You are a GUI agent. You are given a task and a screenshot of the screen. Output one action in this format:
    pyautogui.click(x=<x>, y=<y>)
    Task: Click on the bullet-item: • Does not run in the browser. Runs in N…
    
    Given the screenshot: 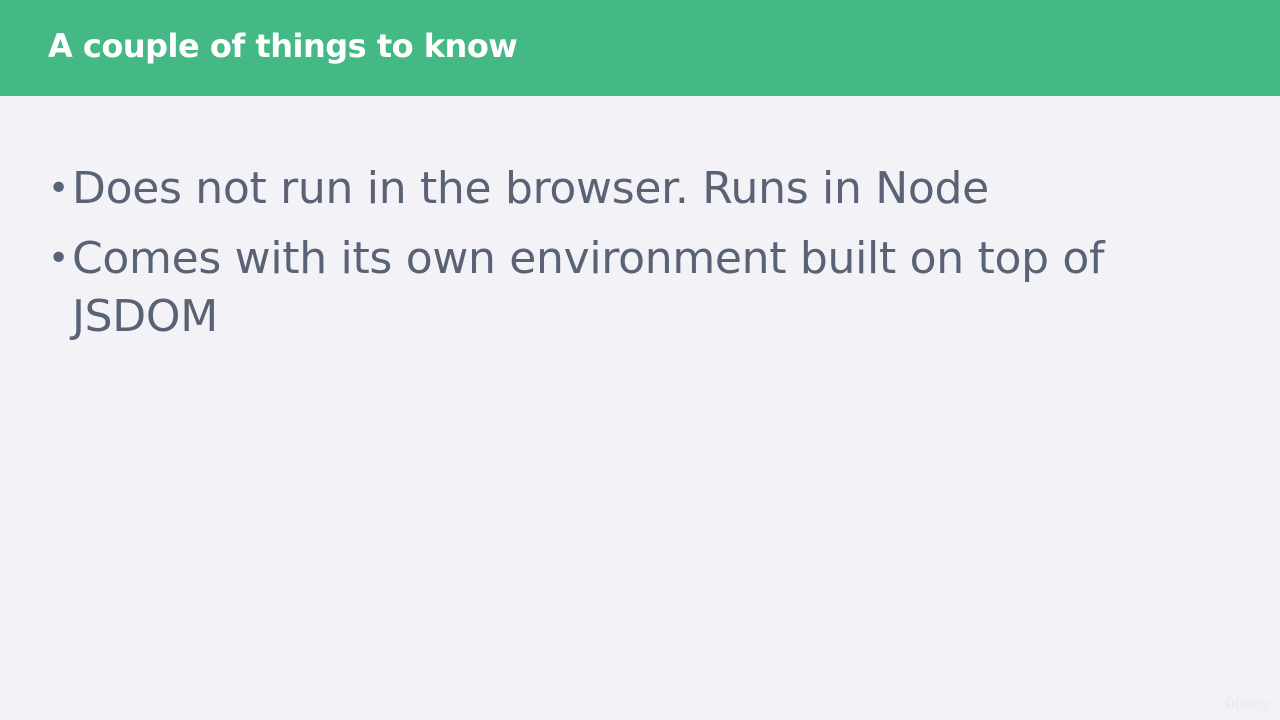 What is the action you would take?
    pyautogui.click(x=608, y=189)
    